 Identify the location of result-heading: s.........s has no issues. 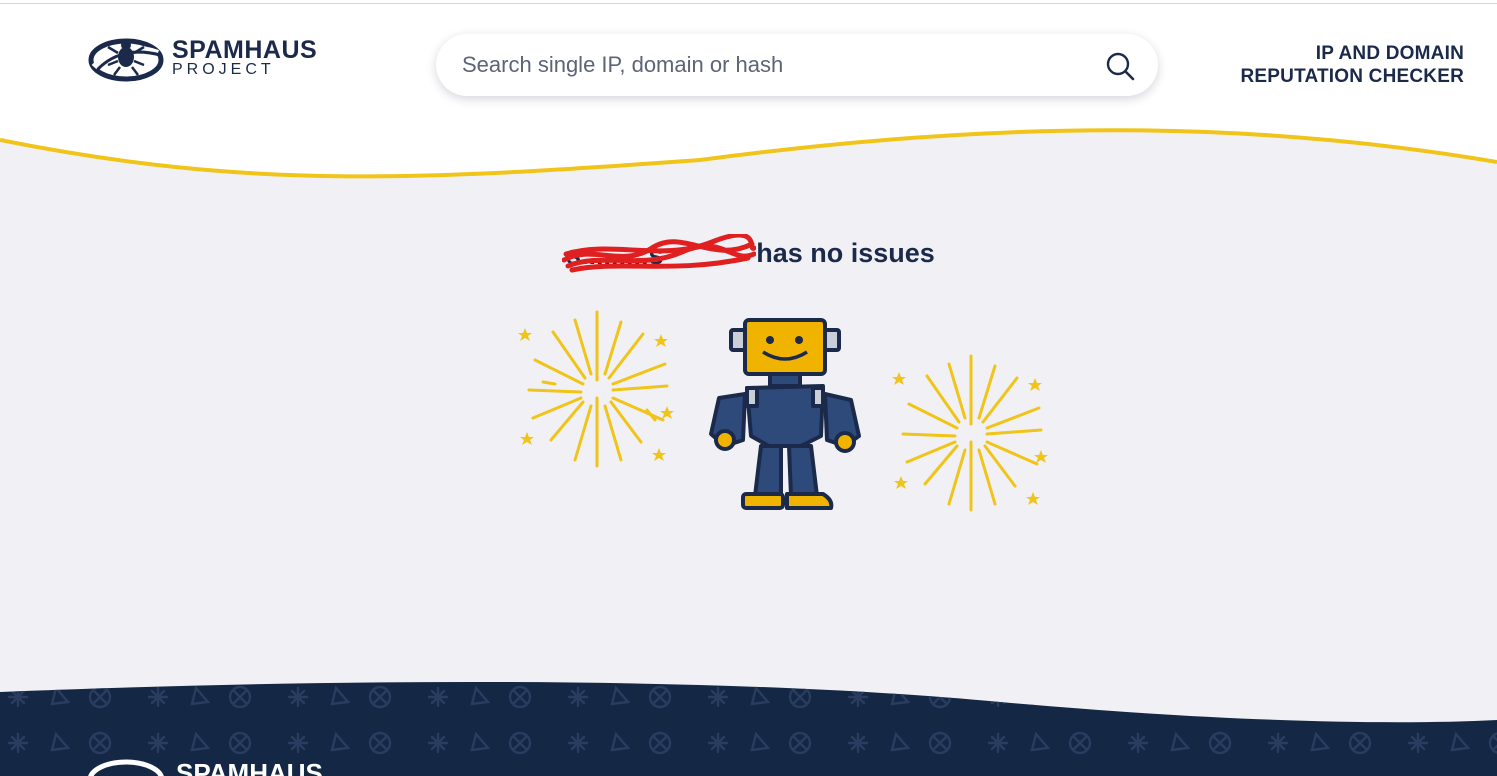
(748, 253).